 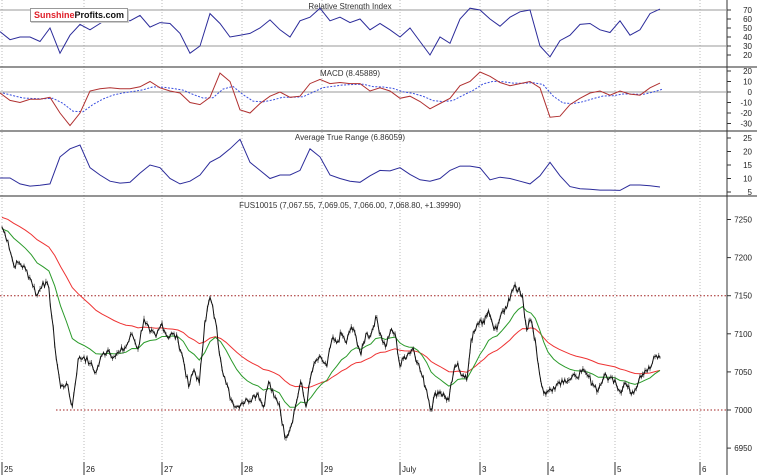 What do you see at coordinates (750, 92) in the screenshot?
I see `y-tick-label: 0` at bounding box center [750, 92].